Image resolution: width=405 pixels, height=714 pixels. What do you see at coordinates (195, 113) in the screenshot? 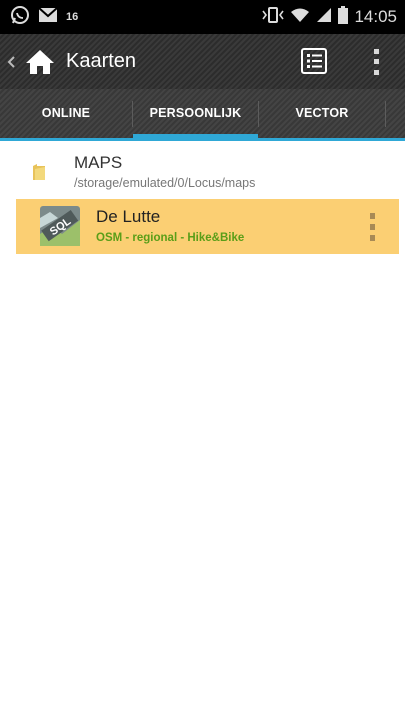
I see `tab-persoonlijk: PERSOONLIJK` at bounding box center [195, 113].